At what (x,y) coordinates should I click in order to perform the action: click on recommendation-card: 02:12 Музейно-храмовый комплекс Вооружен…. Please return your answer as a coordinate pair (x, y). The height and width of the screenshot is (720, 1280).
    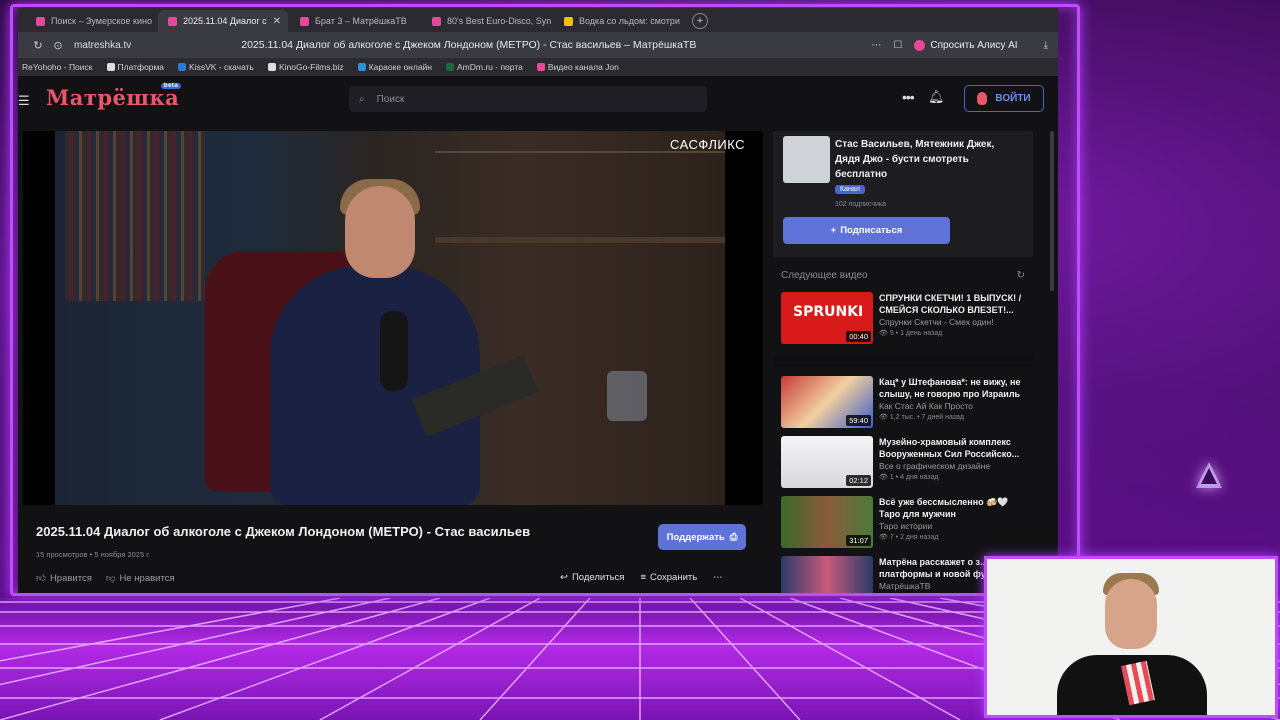
    Looking at the image, I should click on (906, 464).